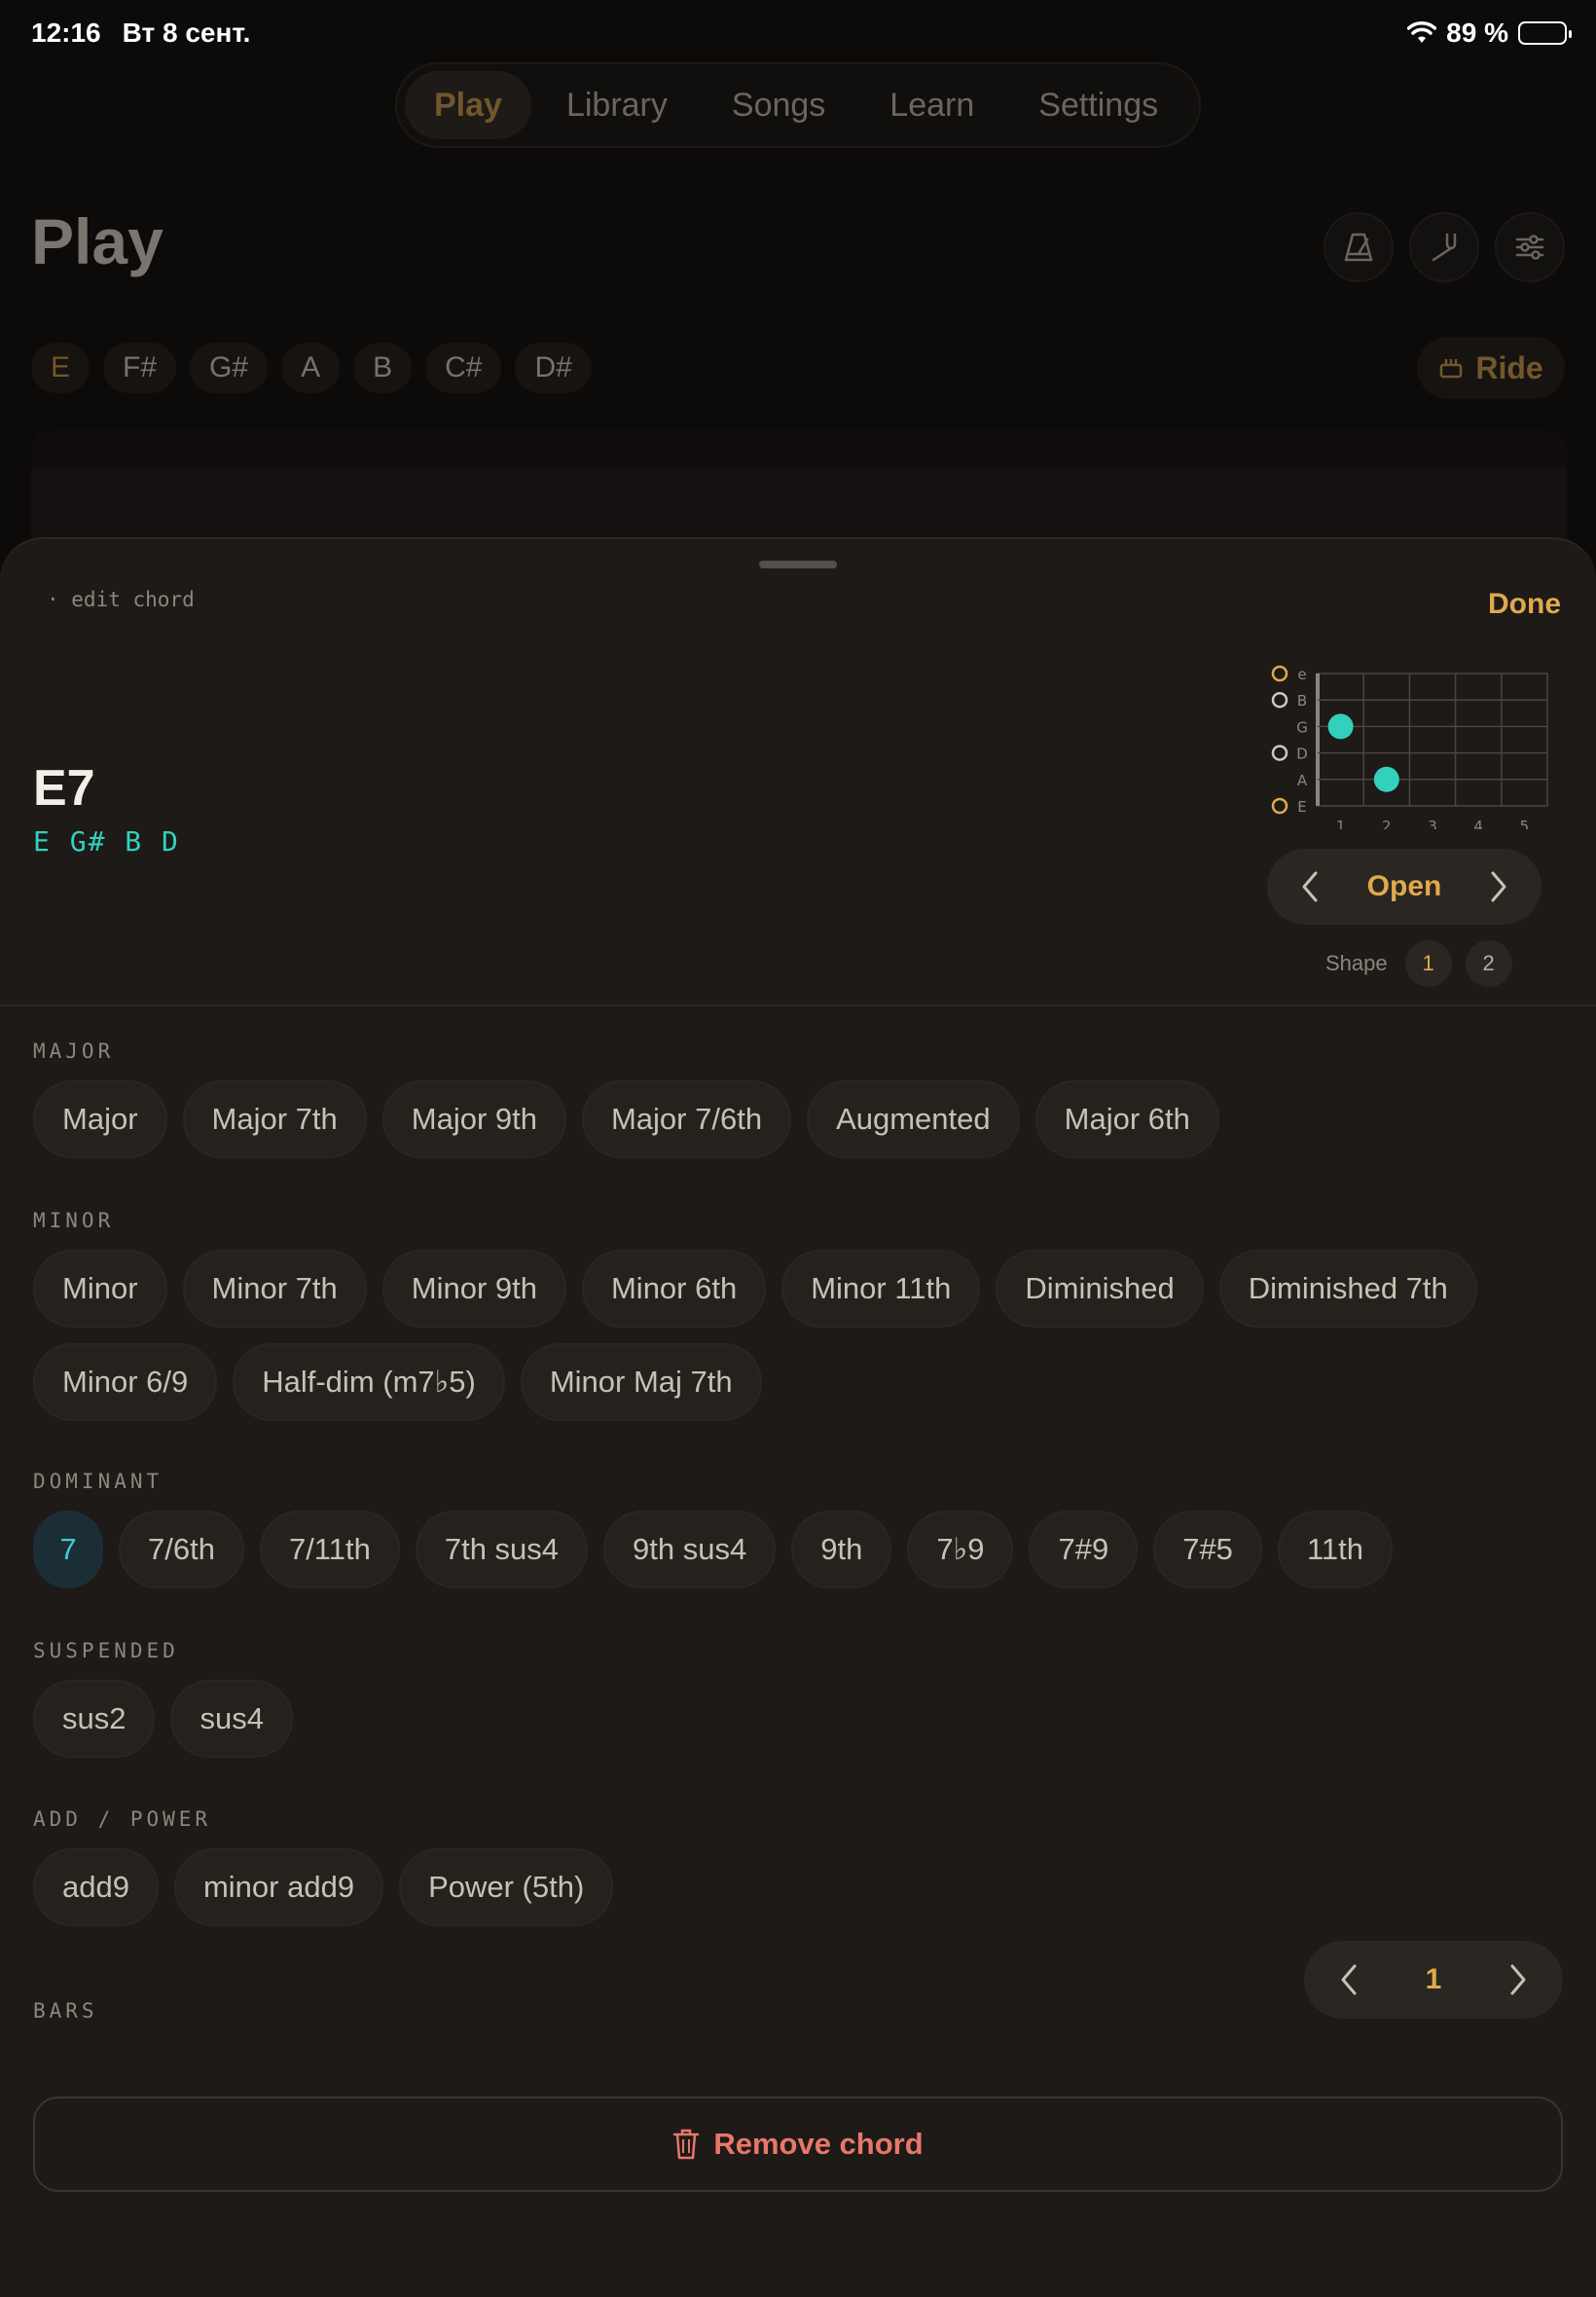 This screenshot has height=2297, width=1596. Describe the element at coordinates (801, 33) in the screenshot. I see `status-bar: 12:16 Вт 8 сент. 89 %` at that location.